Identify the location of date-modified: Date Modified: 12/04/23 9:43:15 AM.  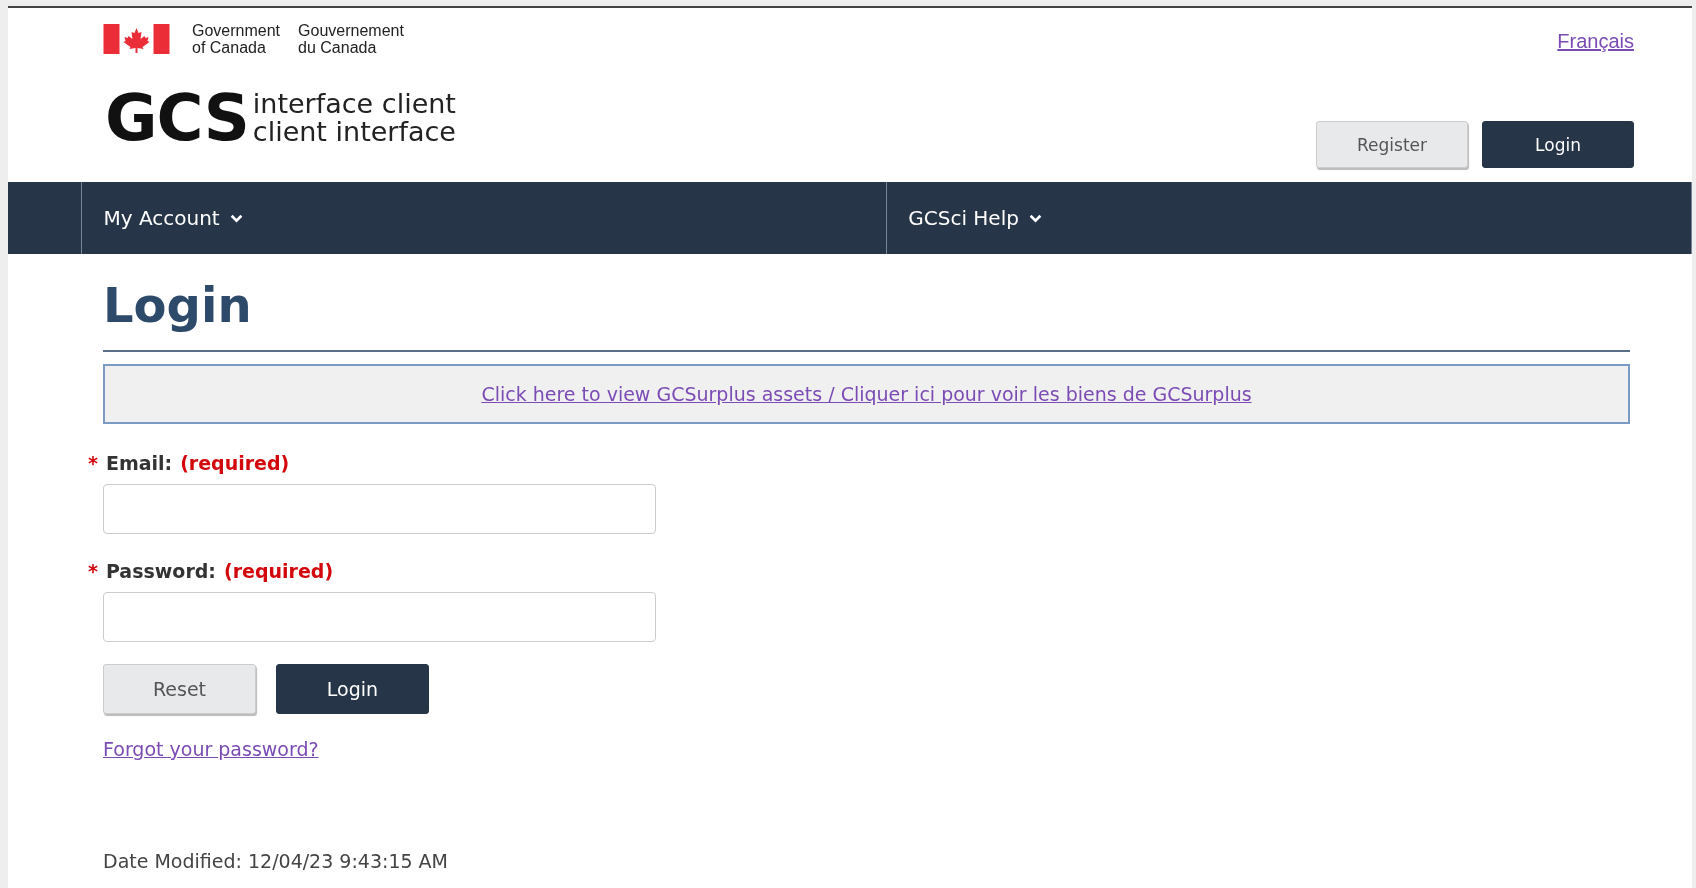
(276, 861).